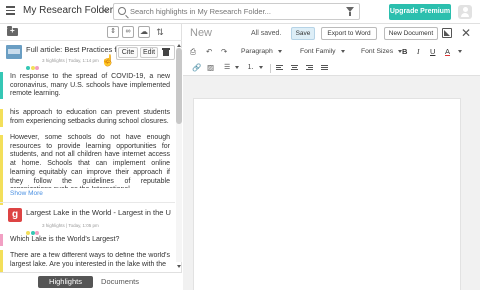 The width and height of the screenshot is (480, 290). I want to click on new-folder-icon, so click(12, 31).